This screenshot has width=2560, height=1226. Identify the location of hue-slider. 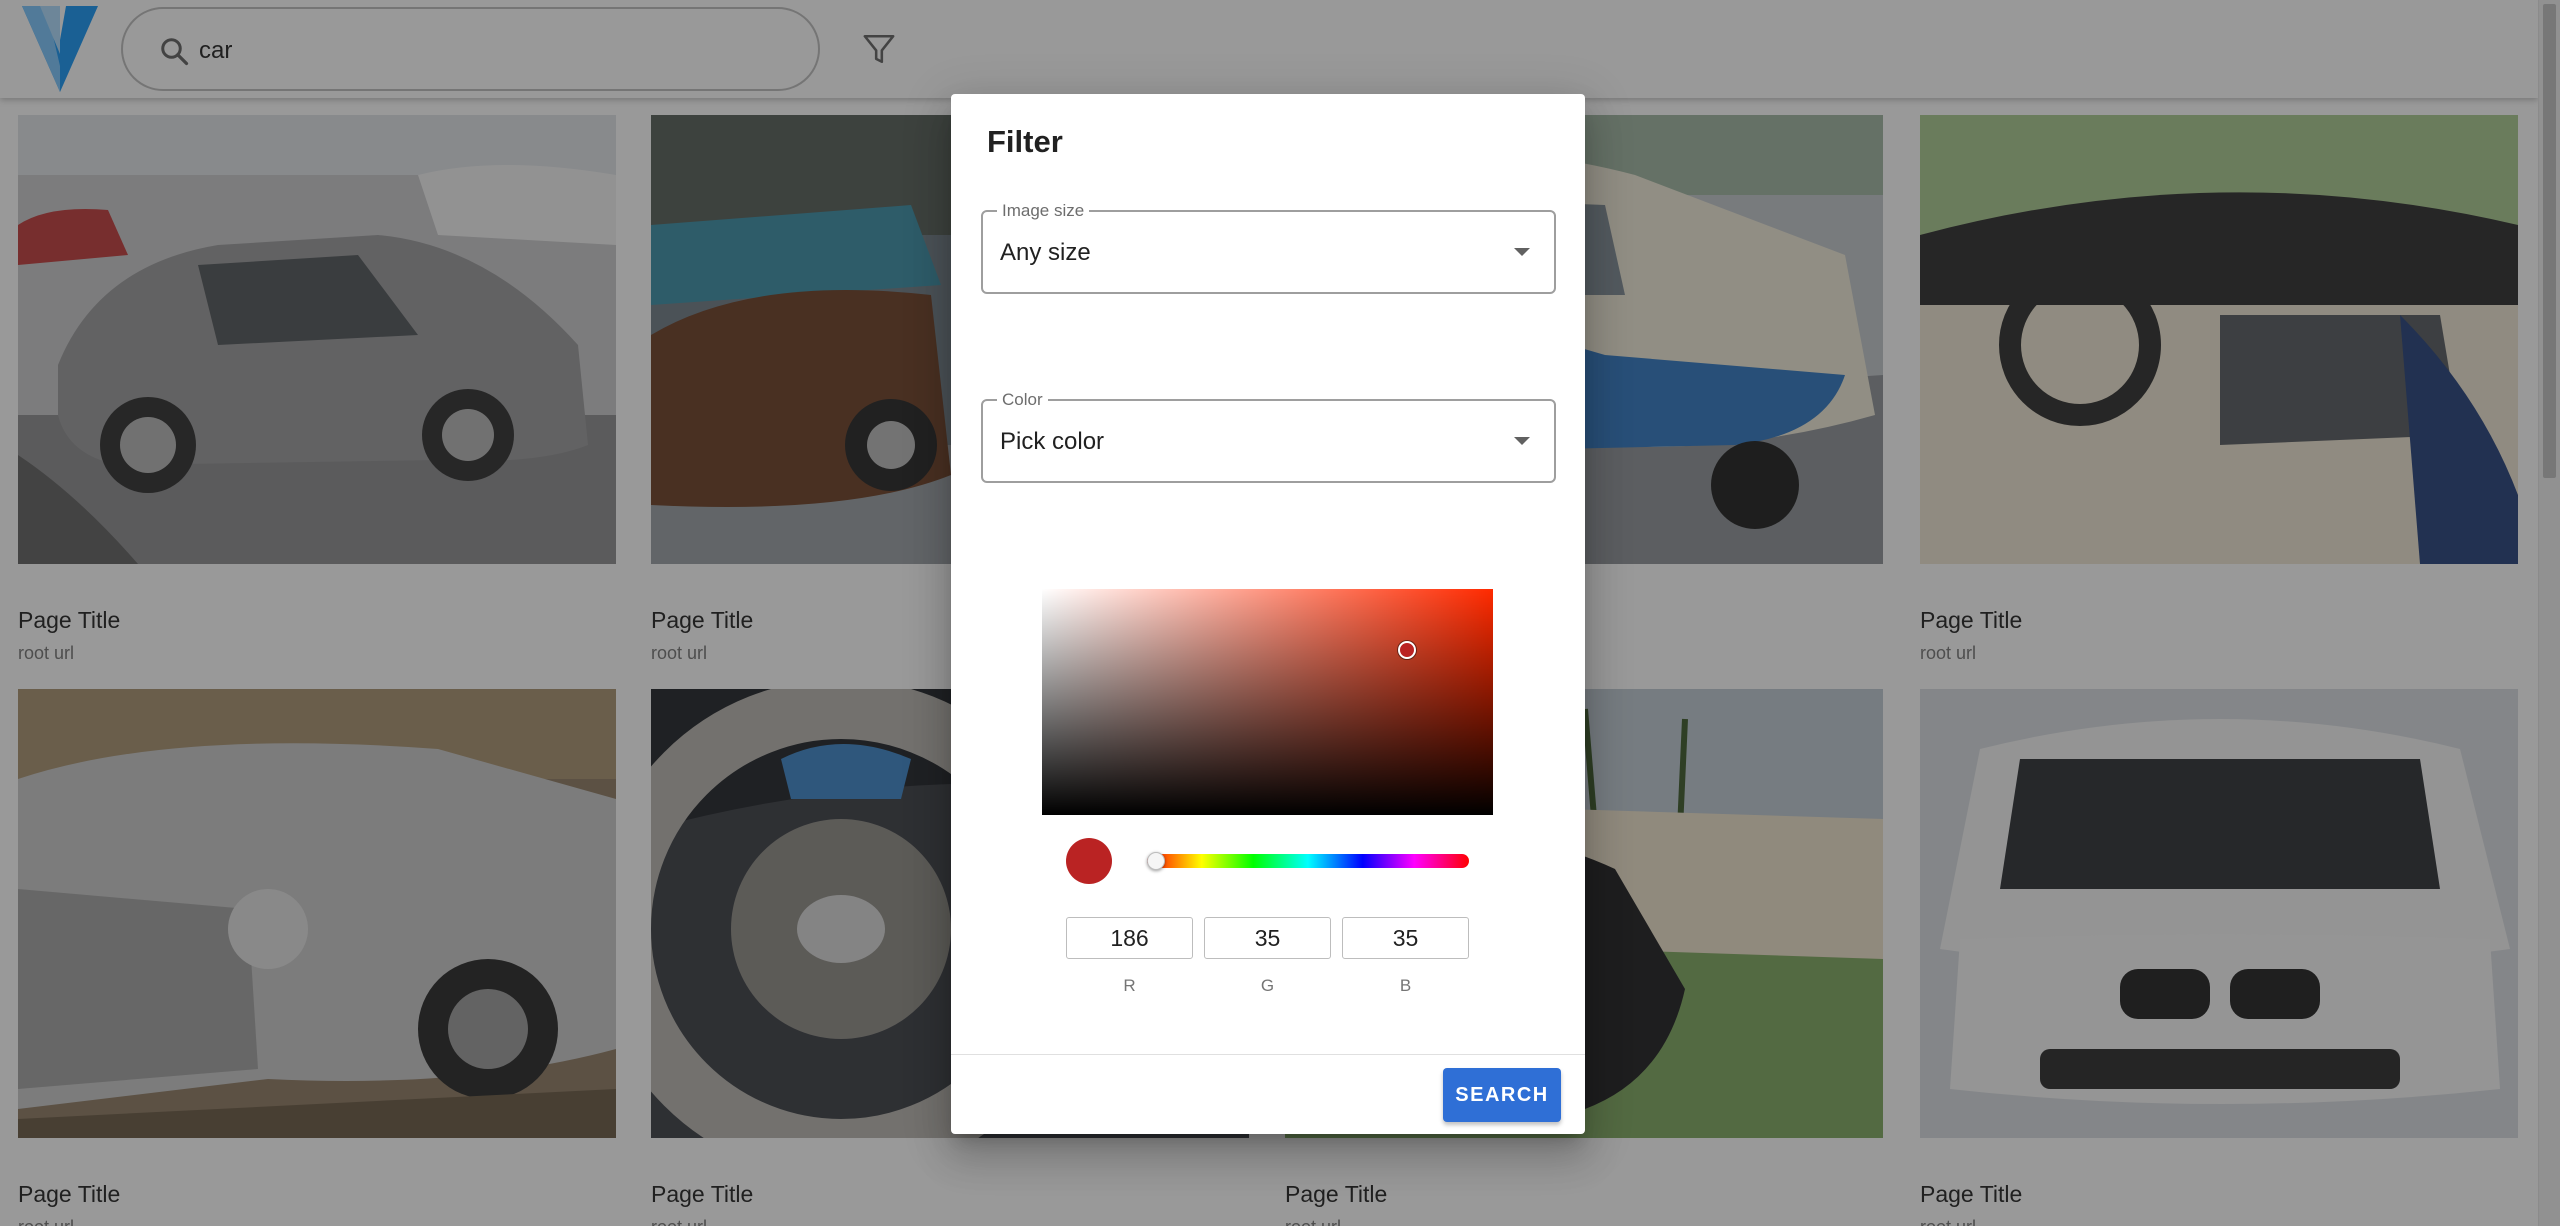
(1308, 861).